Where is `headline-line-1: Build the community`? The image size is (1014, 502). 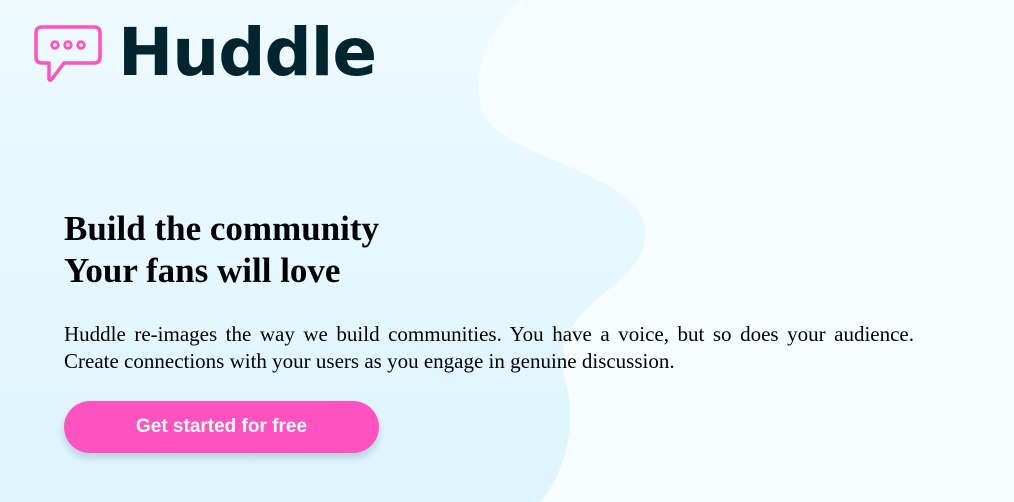 headline-line-1: Build the community is located at coordinates (222, 228).